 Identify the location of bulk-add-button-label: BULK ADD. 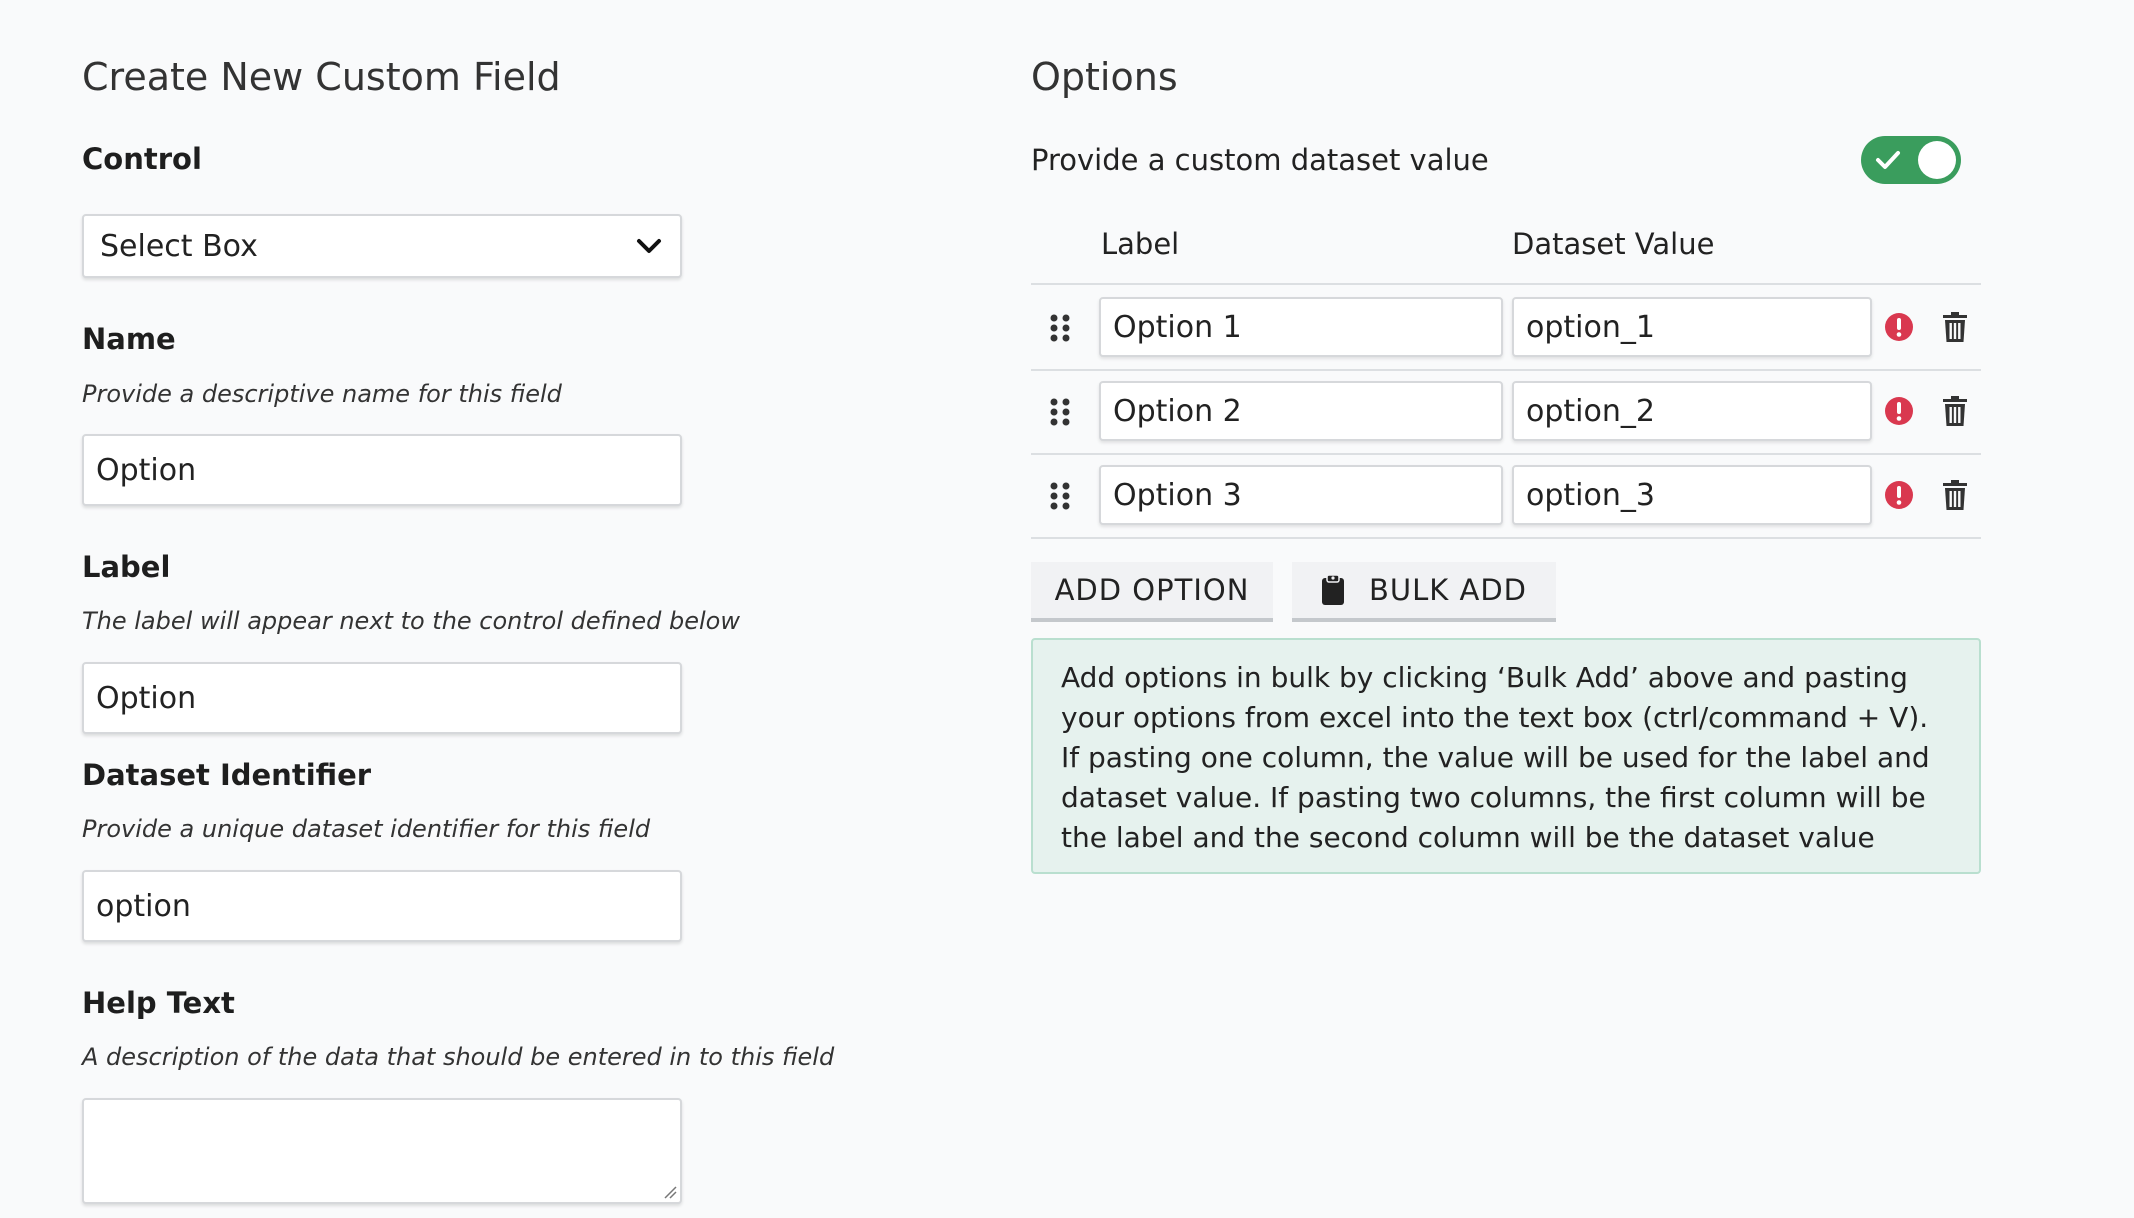
(1447, 590).